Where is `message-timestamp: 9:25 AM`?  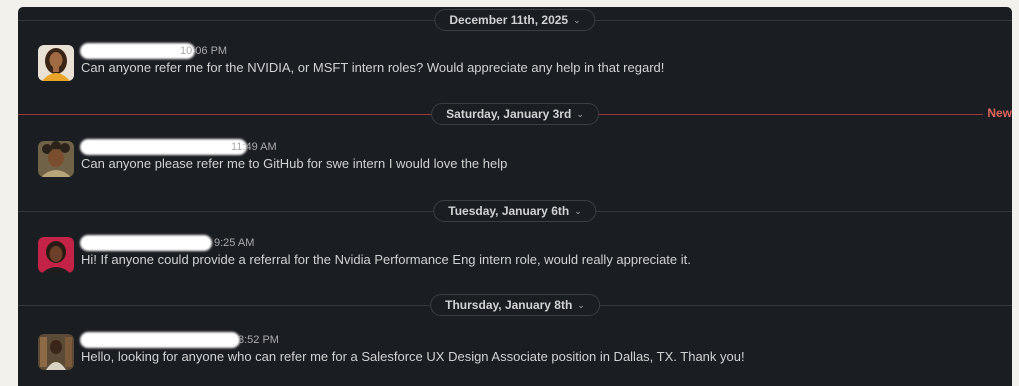
message-timestamp: 9:25 AM is located at coordinates (234, 243).